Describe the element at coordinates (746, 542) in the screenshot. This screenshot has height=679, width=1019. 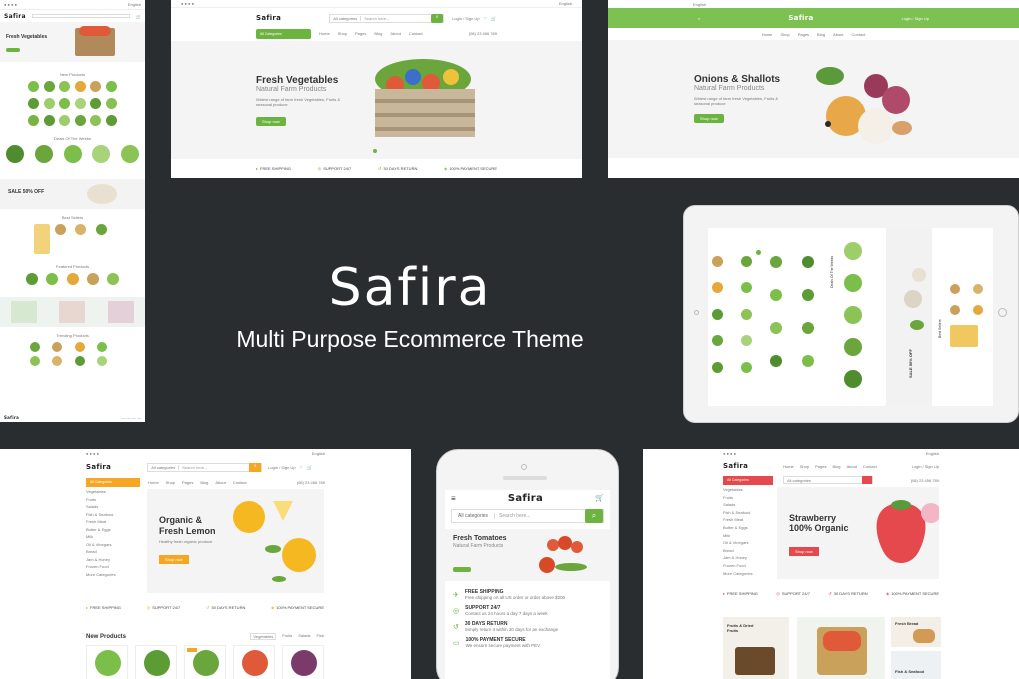
I see `category-item: Oil & Vinegars` at that location.